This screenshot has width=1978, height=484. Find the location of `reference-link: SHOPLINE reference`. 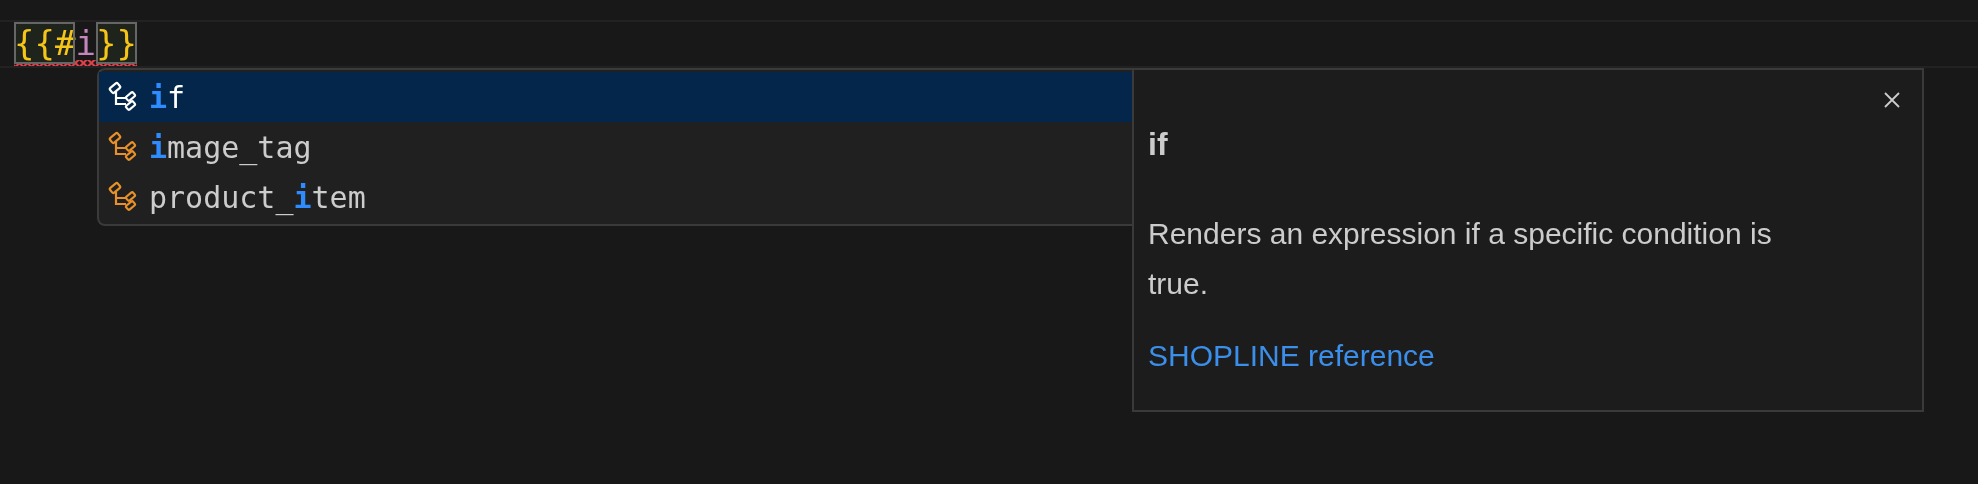

reference-link: SHOPLINE reference is located at coordinates (1291, 356).